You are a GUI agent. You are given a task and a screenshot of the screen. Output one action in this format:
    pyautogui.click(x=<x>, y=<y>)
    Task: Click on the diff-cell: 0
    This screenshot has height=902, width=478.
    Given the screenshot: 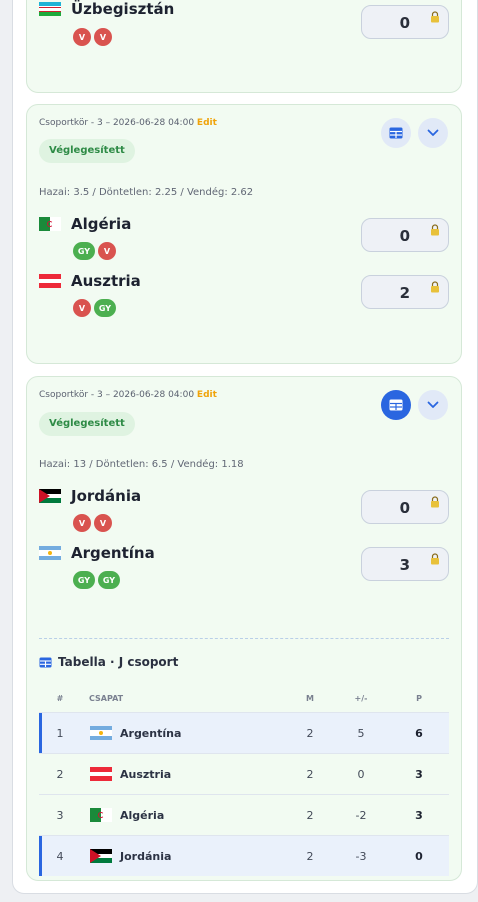 What is the action you would take?
    pyautogui.click(x=361, y=774)
    